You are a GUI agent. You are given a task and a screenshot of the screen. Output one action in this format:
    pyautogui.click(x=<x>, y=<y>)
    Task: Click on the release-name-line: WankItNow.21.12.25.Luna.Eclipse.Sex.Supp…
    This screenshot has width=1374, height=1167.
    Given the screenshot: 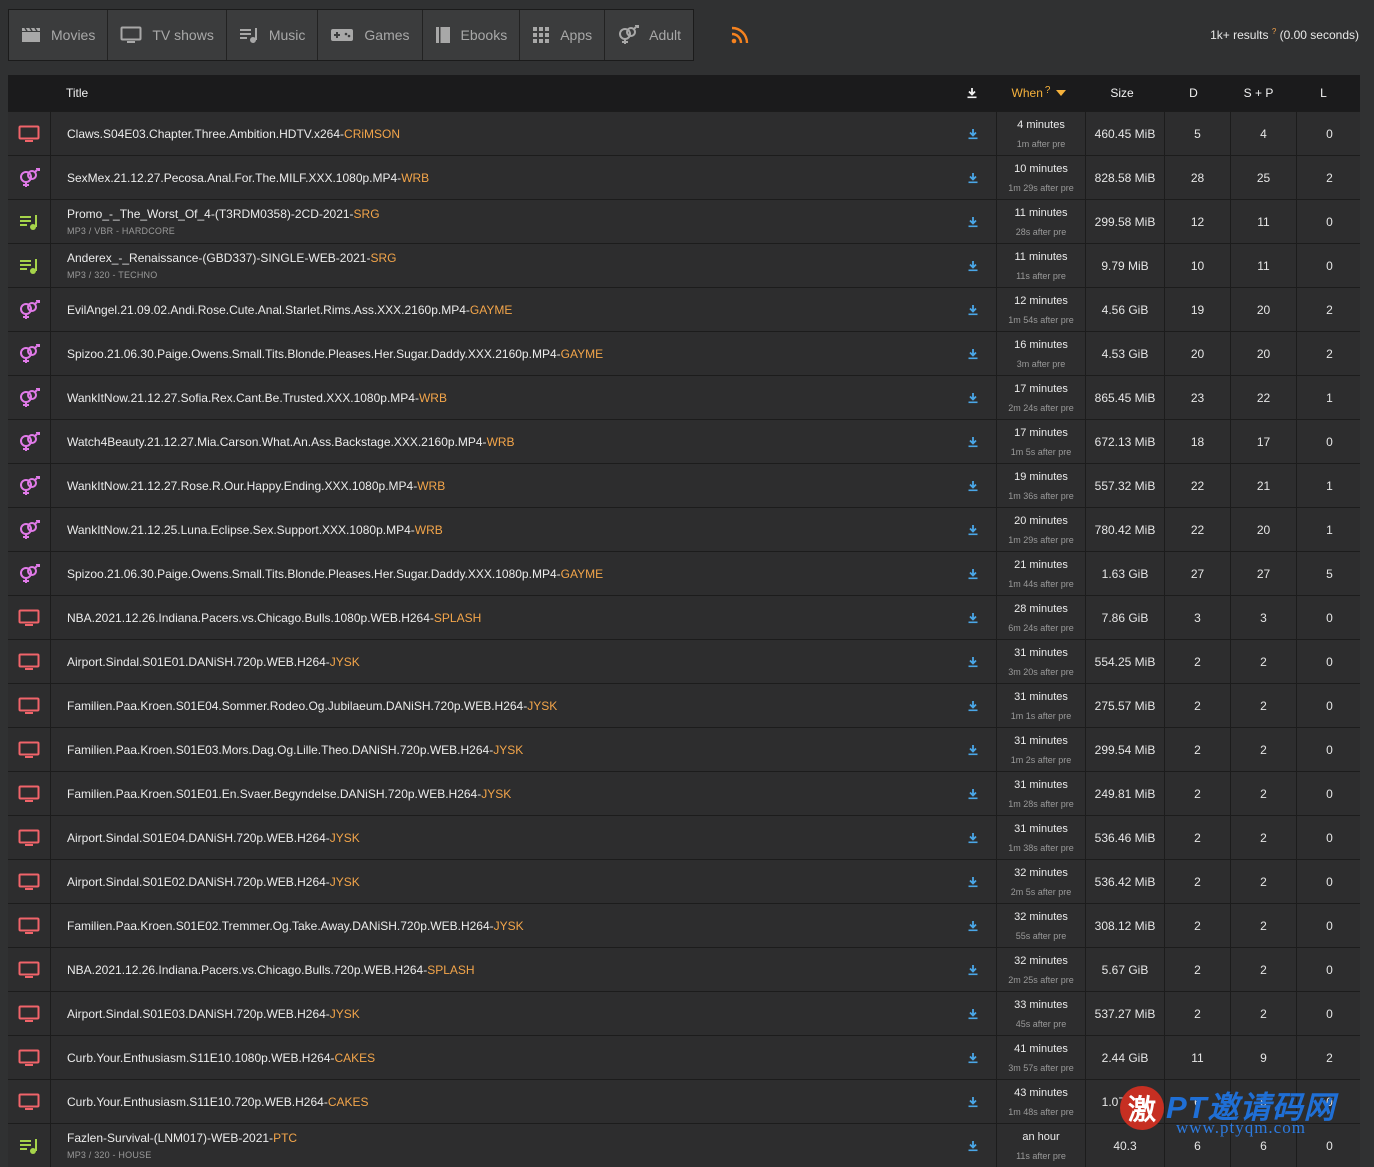 What is the action you would take?
    pyautogui.click(x=508, y=530)
    